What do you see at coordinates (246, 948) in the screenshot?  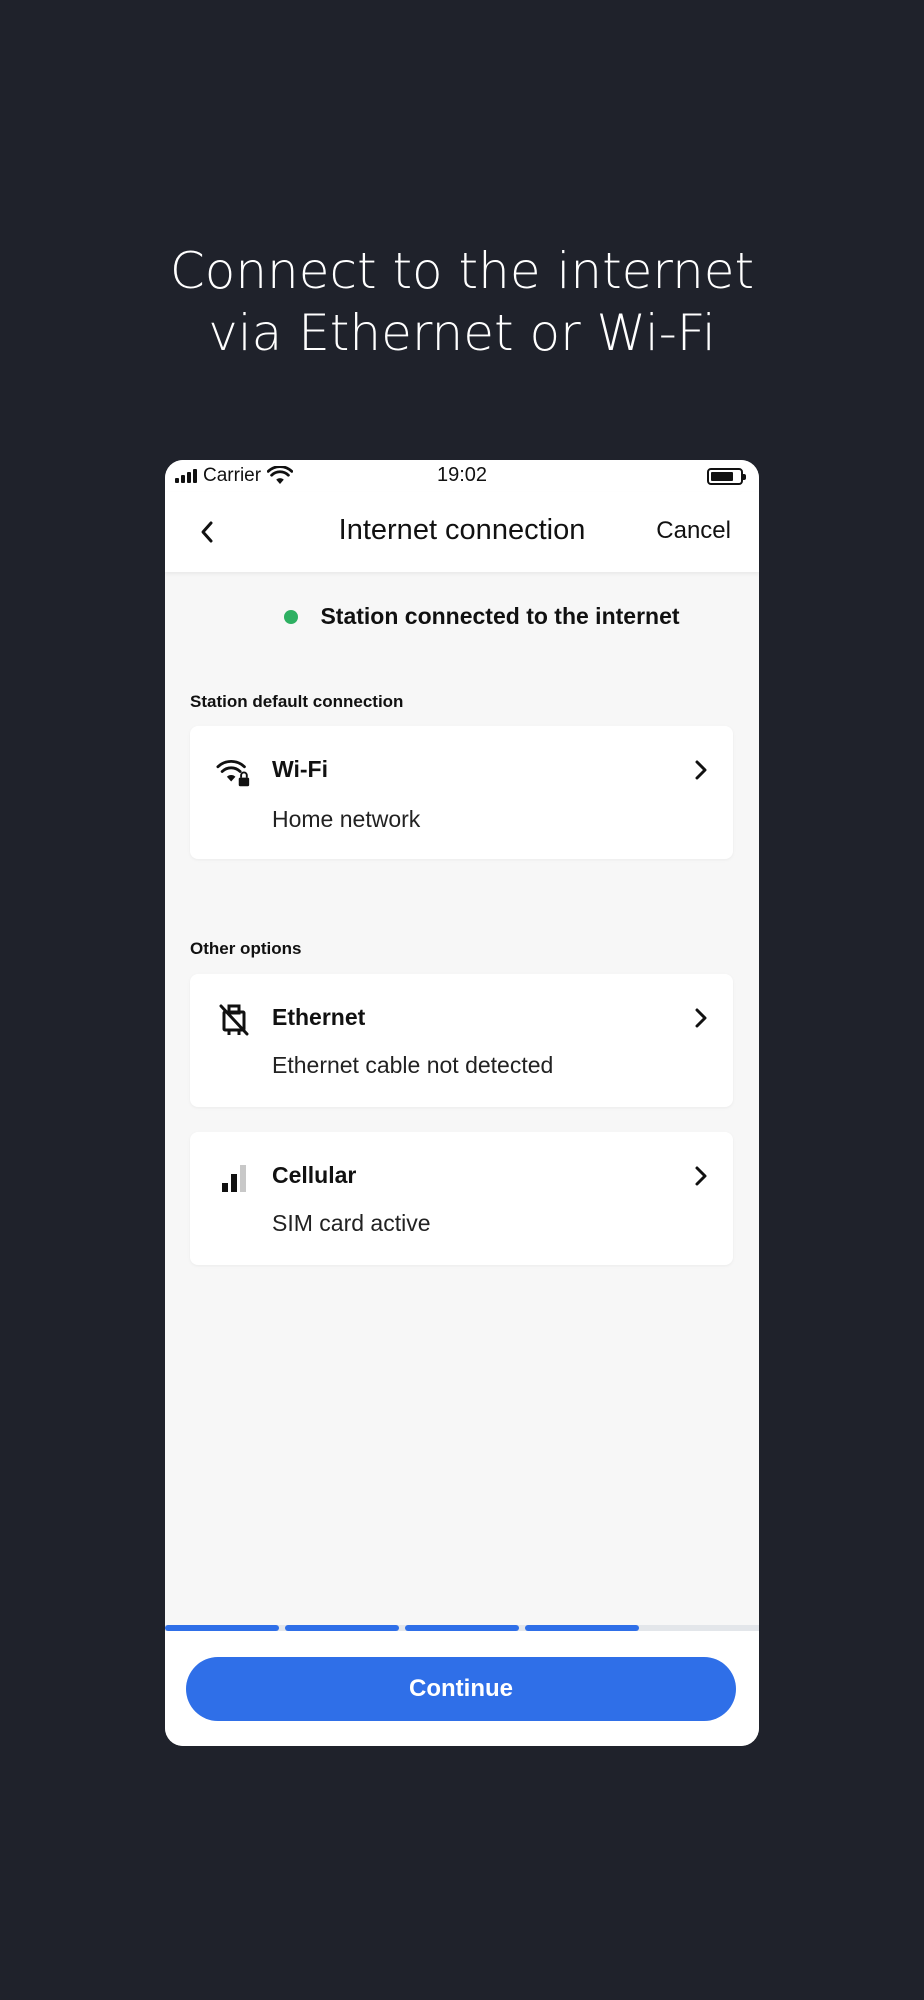 I see `section-label-other: Other options` at bounding box center [246, 948].